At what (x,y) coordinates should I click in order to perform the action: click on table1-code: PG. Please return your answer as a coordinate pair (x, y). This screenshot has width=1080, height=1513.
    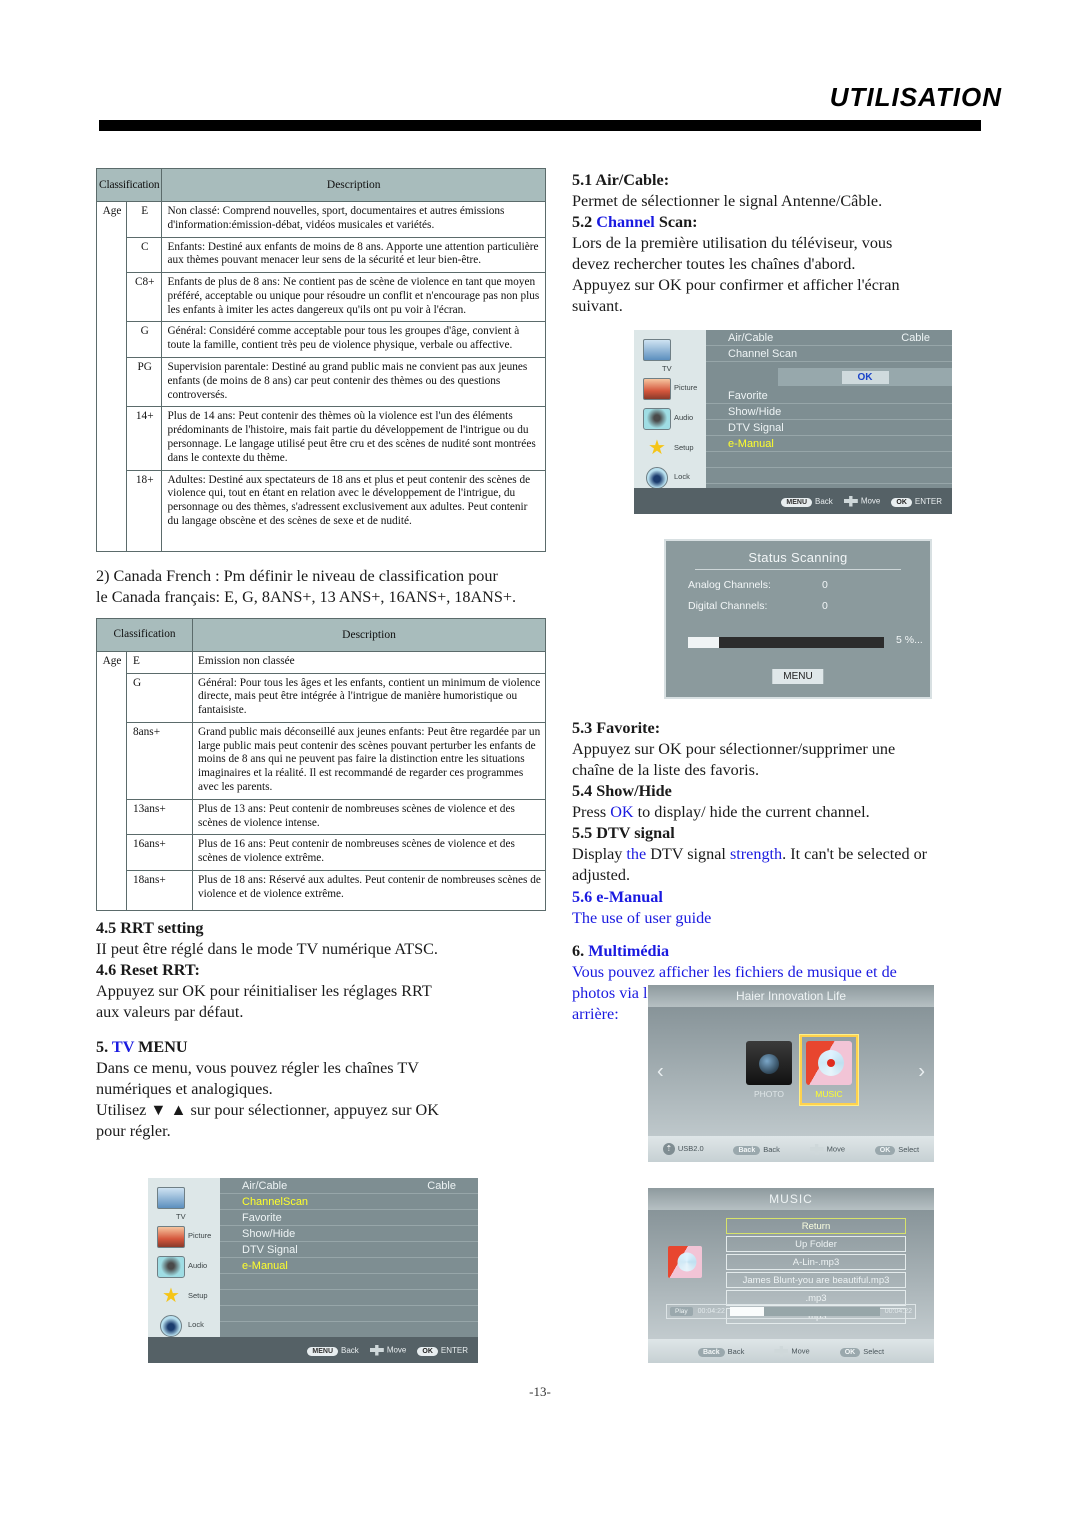
    Looking at the image, I should click on (144, 382).